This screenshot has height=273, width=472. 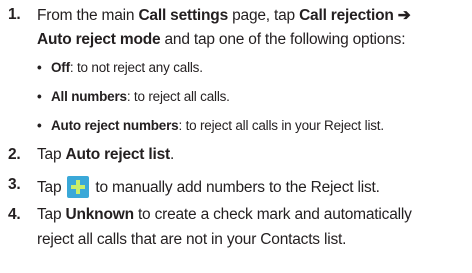 I want to click on bullet-item-all-numbers: • All numbers: to reject all calls., so click(x=133, y=96).